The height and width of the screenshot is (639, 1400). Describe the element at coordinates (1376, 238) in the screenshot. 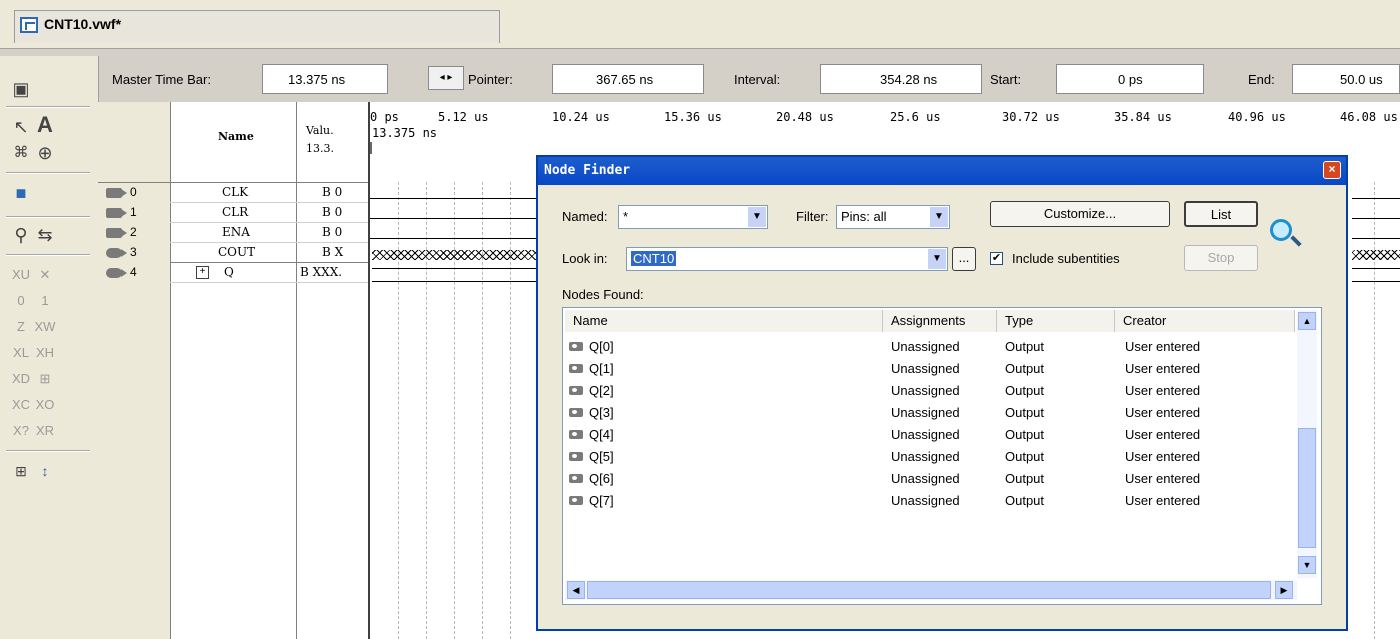

I see `ena-waveform-right` at that location.